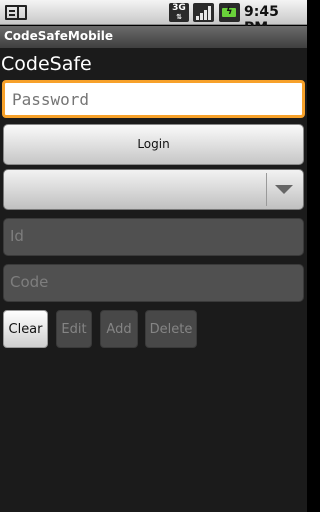 This screenshot has height=512, width=320. Describe the element at coordinates (179, 17) in the screenshot. I see `data-arrows-icon: ⇅` at that location.